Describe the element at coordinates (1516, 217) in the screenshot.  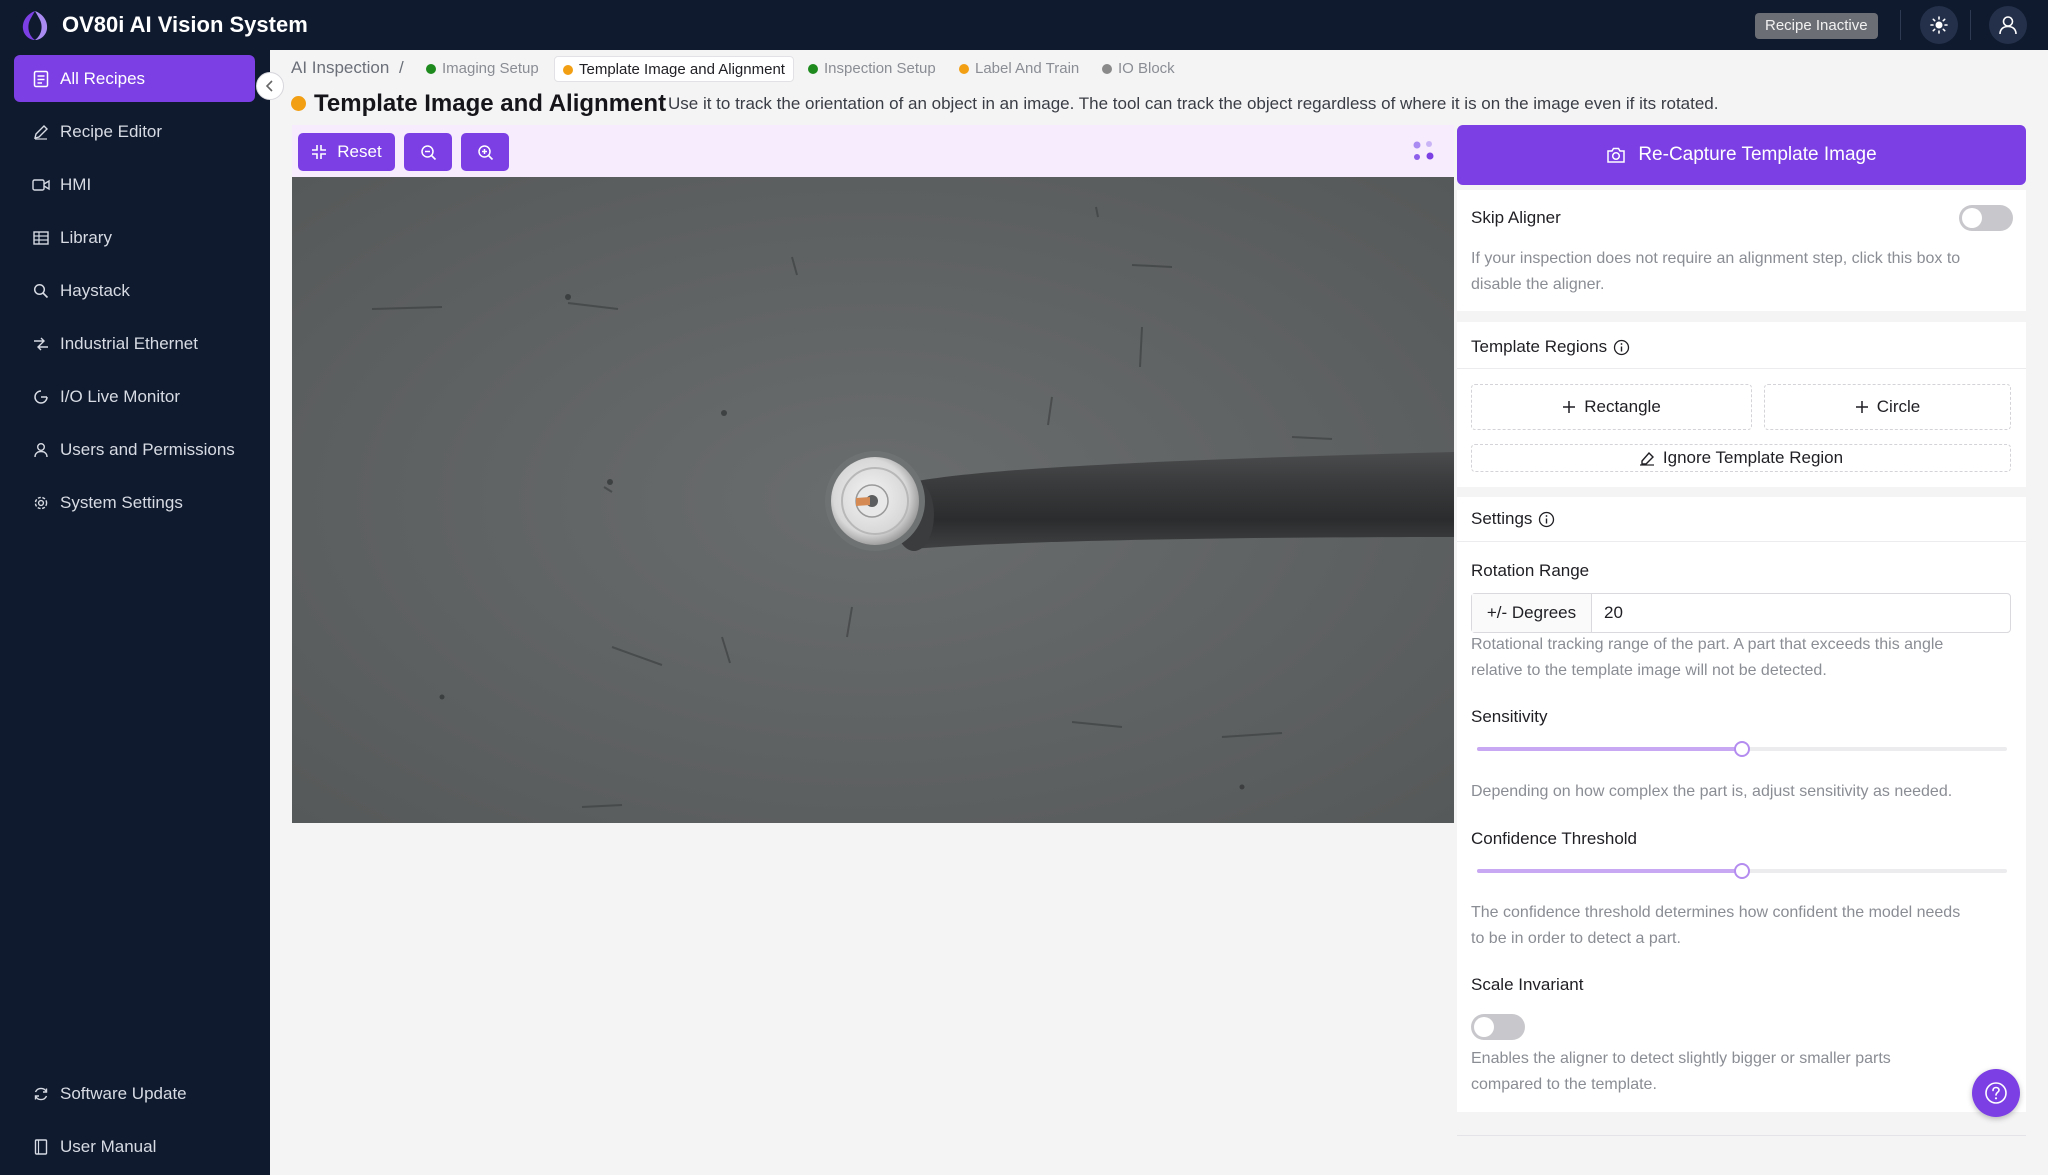
I see `skip-aligner-label: Skip Aligner` at that location.